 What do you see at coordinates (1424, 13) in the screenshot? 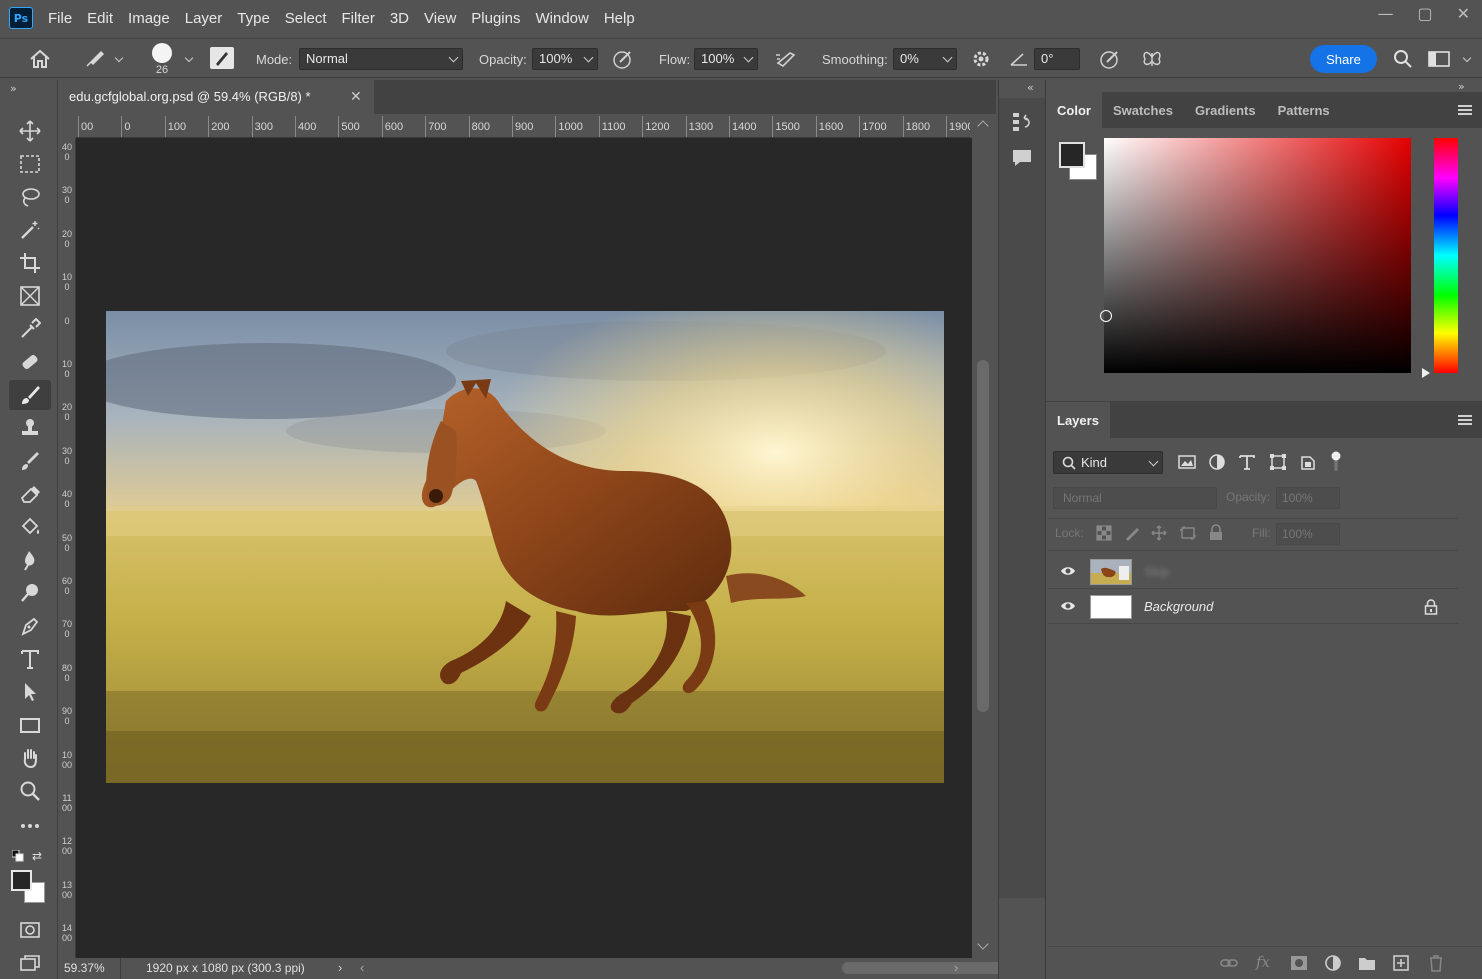
I see `maximize-button: ▢` at bounding box center [1424, 13].